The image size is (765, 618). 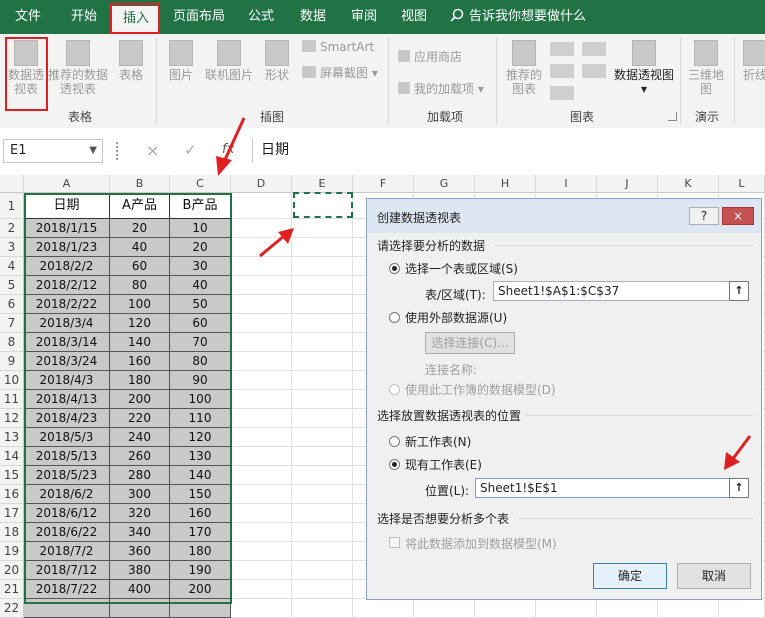 I want to click on row-header: 2, so click(x=12, y=228).